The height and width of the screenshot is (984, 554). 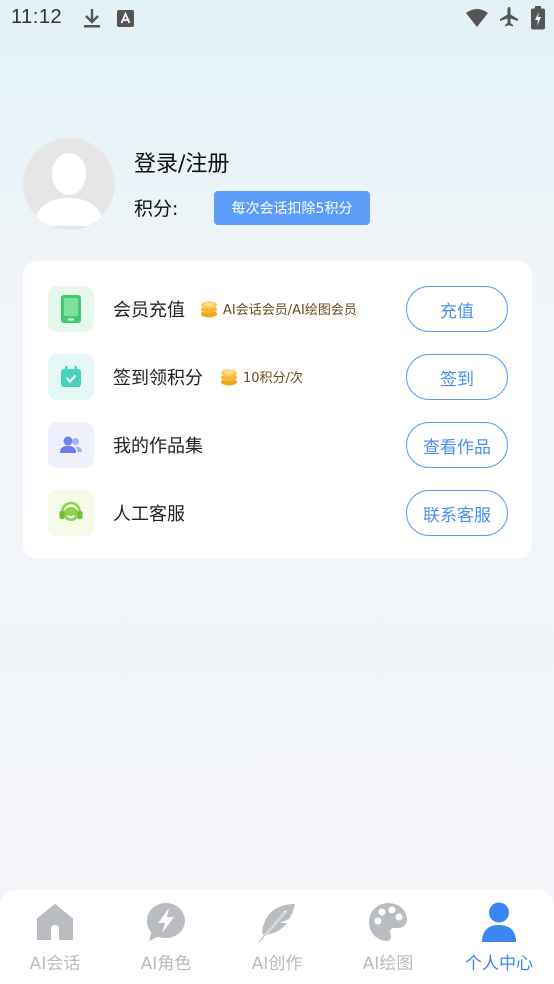 I want to click on battery-icon, so click(x=538, y=20).